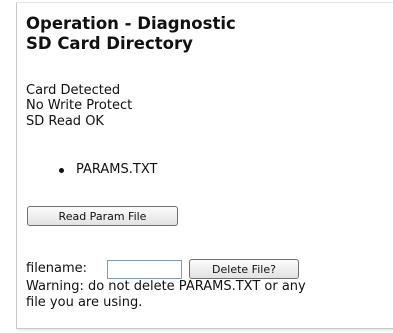 This screenshot has height=333, width=393. What do you see at coordinates (144, 269) in the screenshot?
I see `filename-input` at bounding box center [144, 269].